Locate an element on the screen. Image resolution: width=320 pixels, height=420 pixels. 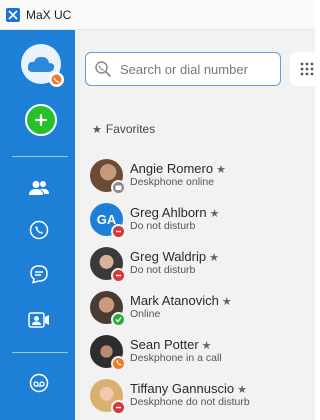
cloud-avatar-icon is located at coordinates (41, 64).